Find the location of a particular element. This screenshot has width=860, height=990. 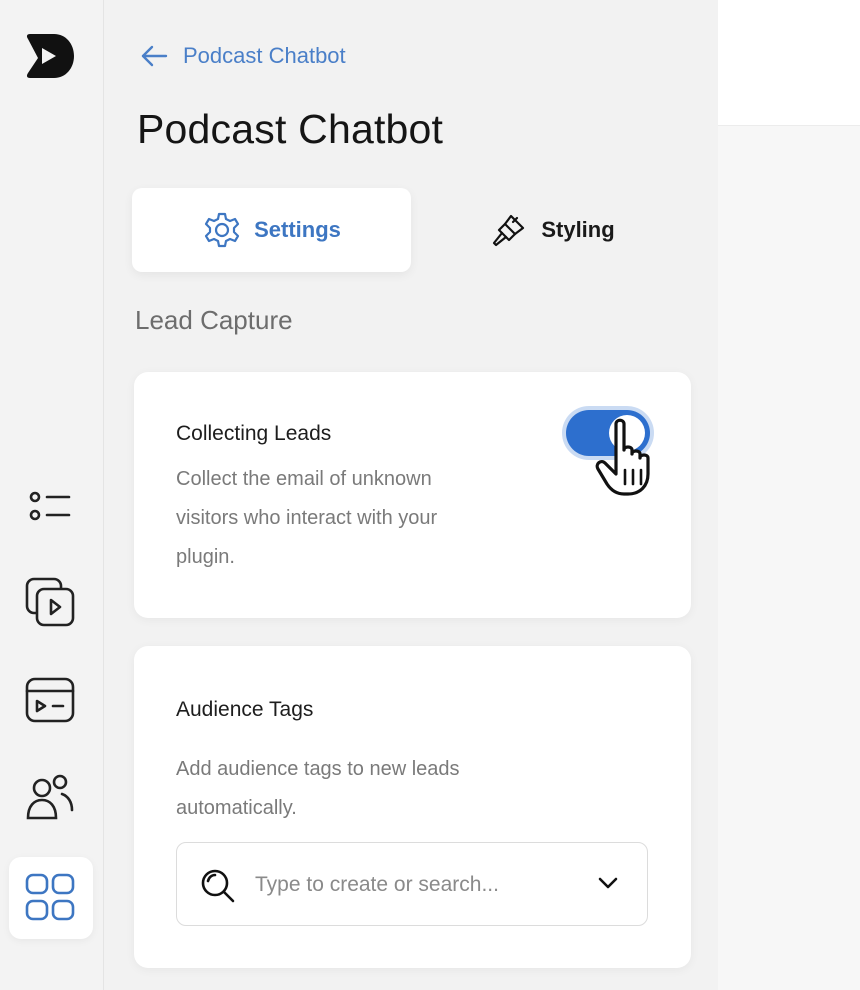

toggle-knob is located at coordinates (627, 433).